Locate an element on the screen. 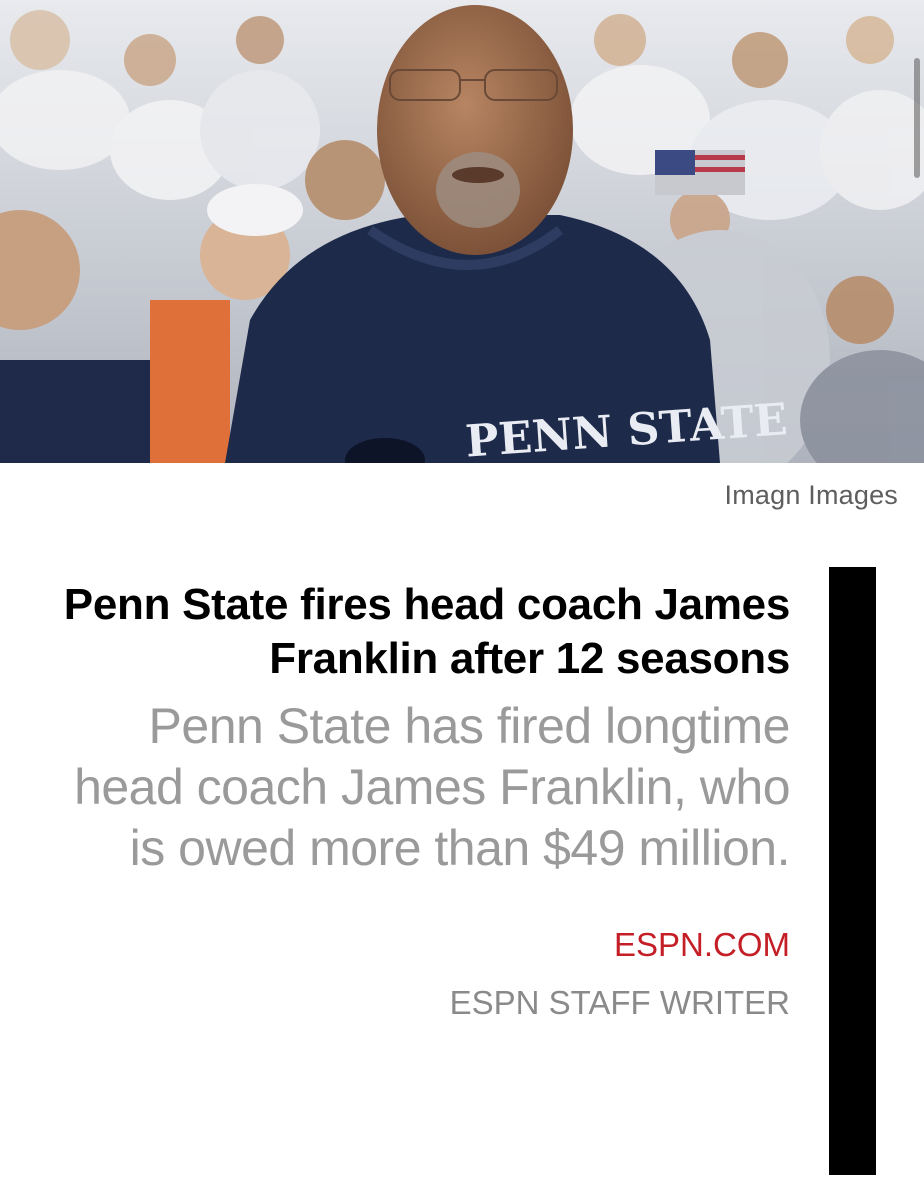 The image size is (924, 1200). byline: ESPN STAFF WRITER is located at coordinates (619, 1002).